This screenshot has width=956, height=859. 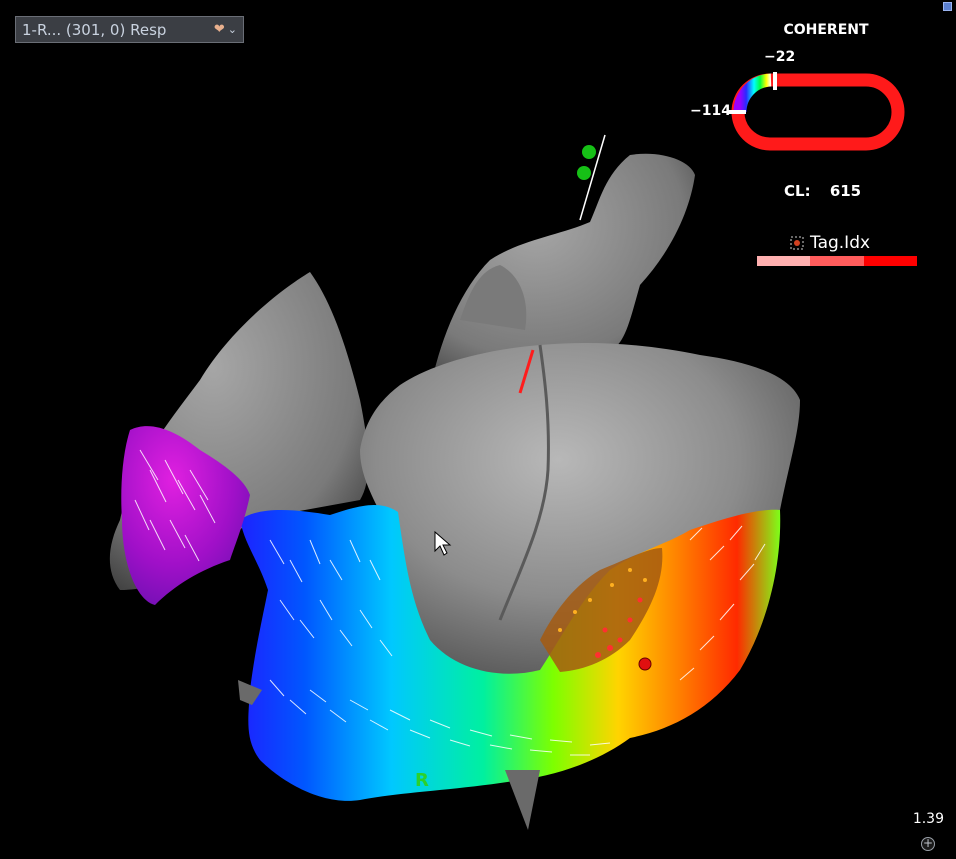 What do you see at coordinates (797, 243) in the screenshot?
I see `tag-grid-icon` at bounding box center [797, 243].